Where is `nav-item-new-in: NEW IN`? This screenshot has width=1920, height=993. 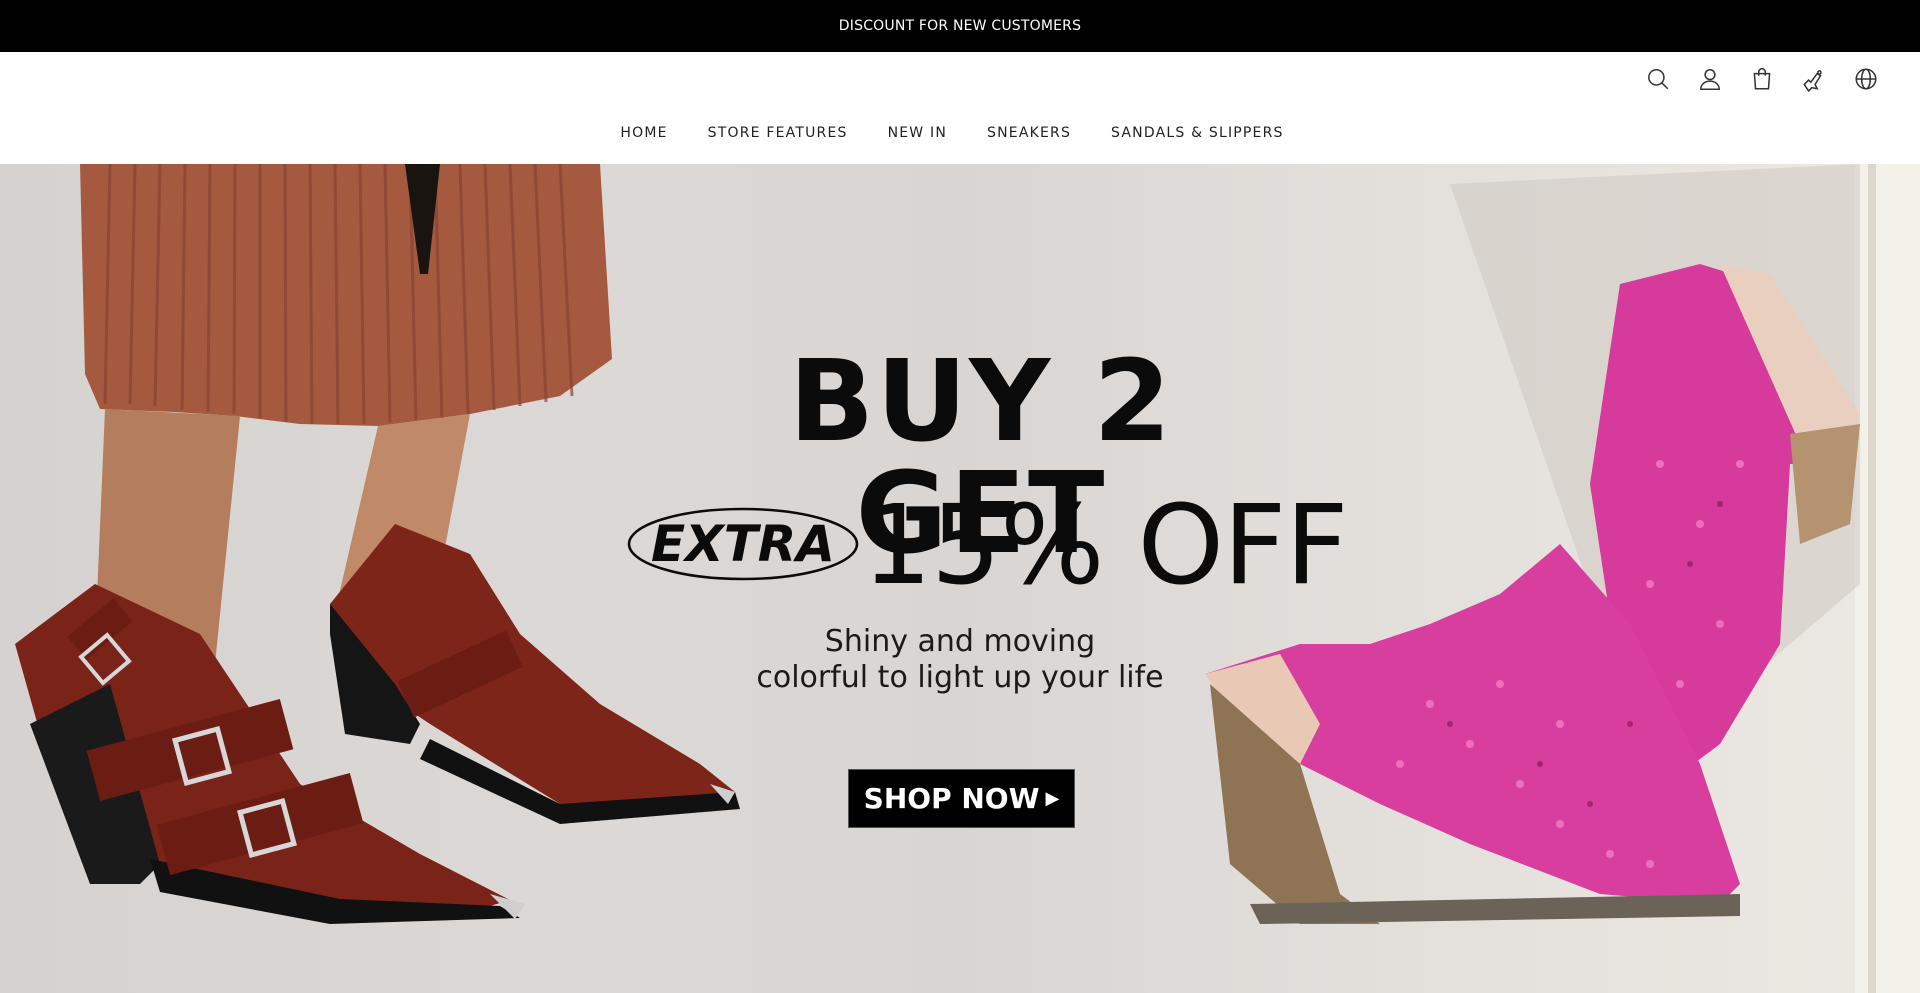 nav-item-new-in: NEW IN is located at coordinates (917, 133).